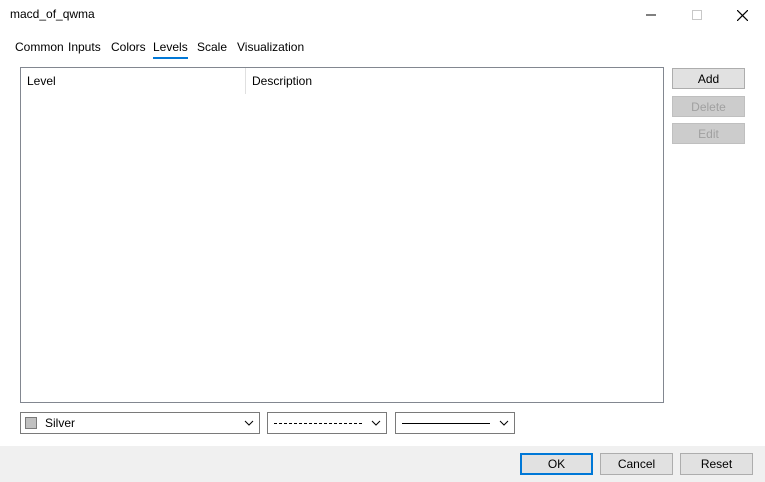  Describe the element at coordinates (128, 48) in the screenshot. I see `tab-colors: Colors` at that location.